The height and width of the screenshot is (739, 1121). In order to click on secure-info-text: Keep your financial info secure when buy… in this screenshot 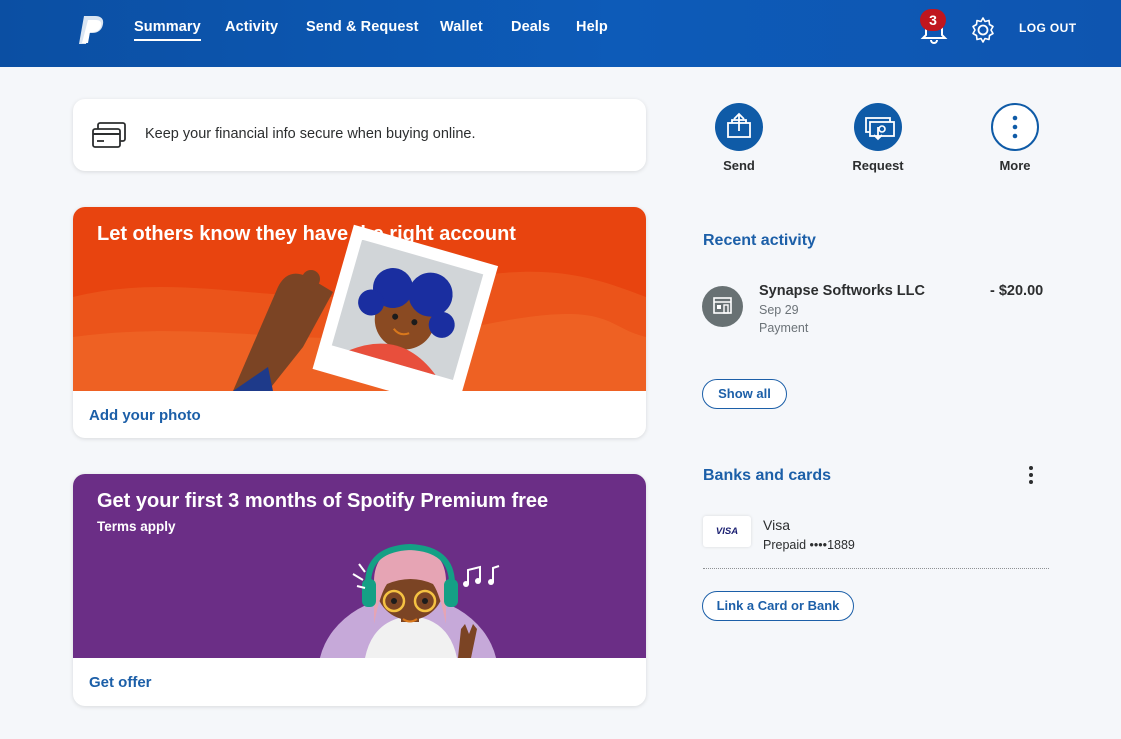, I will do `click(310, 134)`.